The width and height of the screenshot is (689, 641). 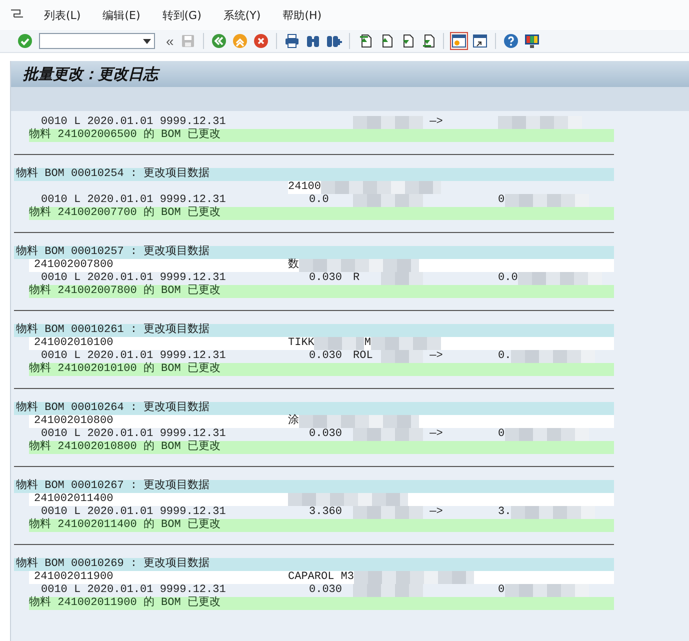 I want to click on new-quantity: 0., so click(x=505, y=356).